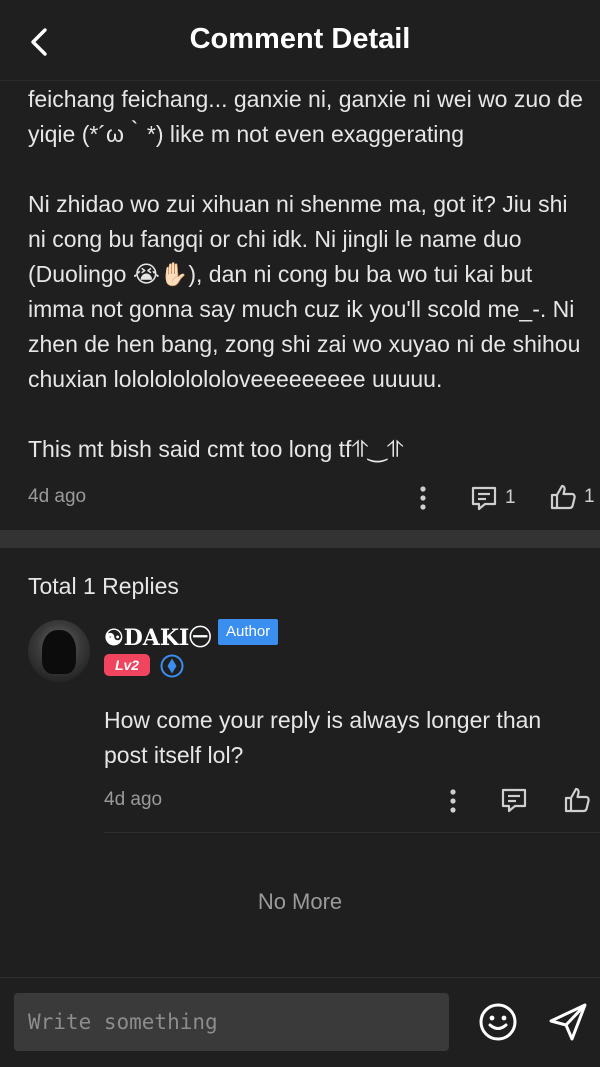 The image size is (600, 1067). What do you see at coordinates (127, 665) in the screenshot?
I see `level-badge: Lv2` at bounding box center [127, 665].